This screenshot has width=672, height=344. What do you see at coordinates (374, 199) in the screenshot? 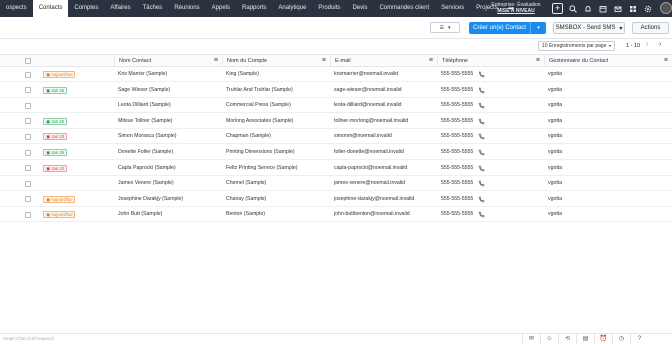
I see `email: josephine-darakjy@noemail.invalid` at bounding box center [374, 199].